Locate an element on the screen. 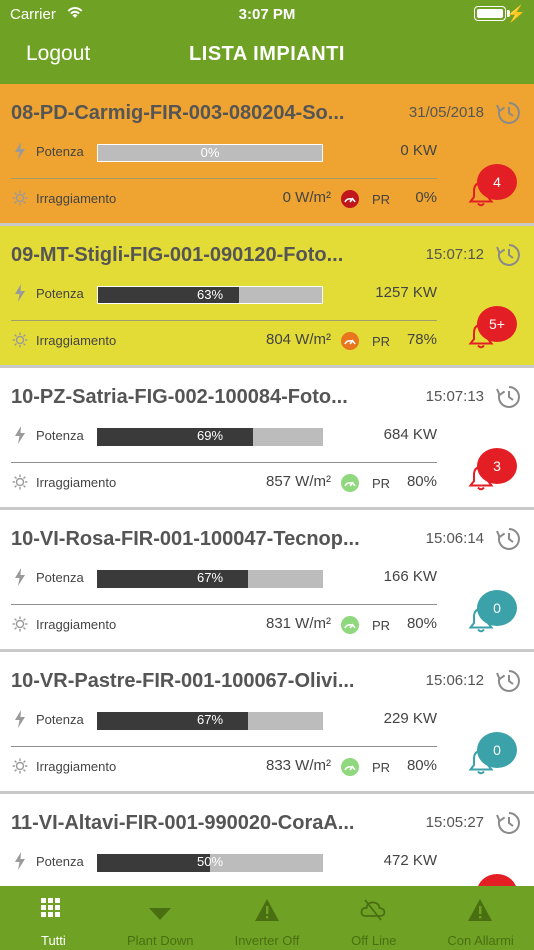 The width and height of the screenshot is (534, 950). plant-last-update: 15:05:27 is located at coordinates (454, 822).